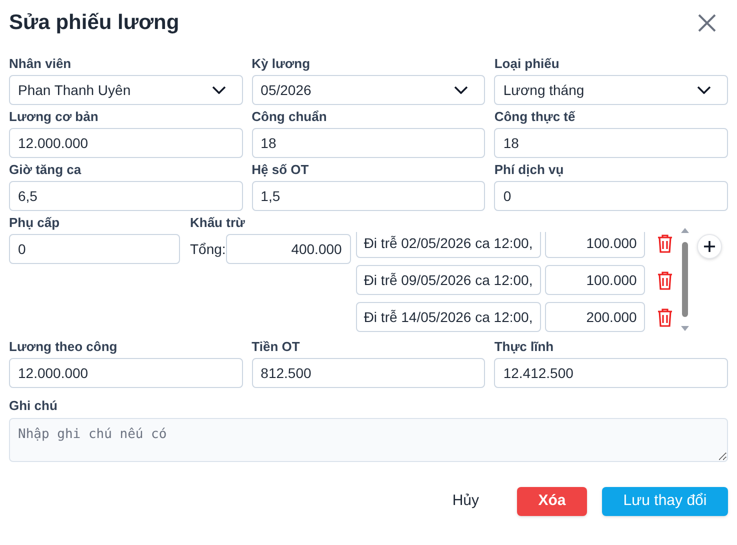 The width and height of the screenshot is (737, 545). Describe the element at coordinates (45, 170) in the screenshot. I see `field-label: Giờ tăng ca` at that location.